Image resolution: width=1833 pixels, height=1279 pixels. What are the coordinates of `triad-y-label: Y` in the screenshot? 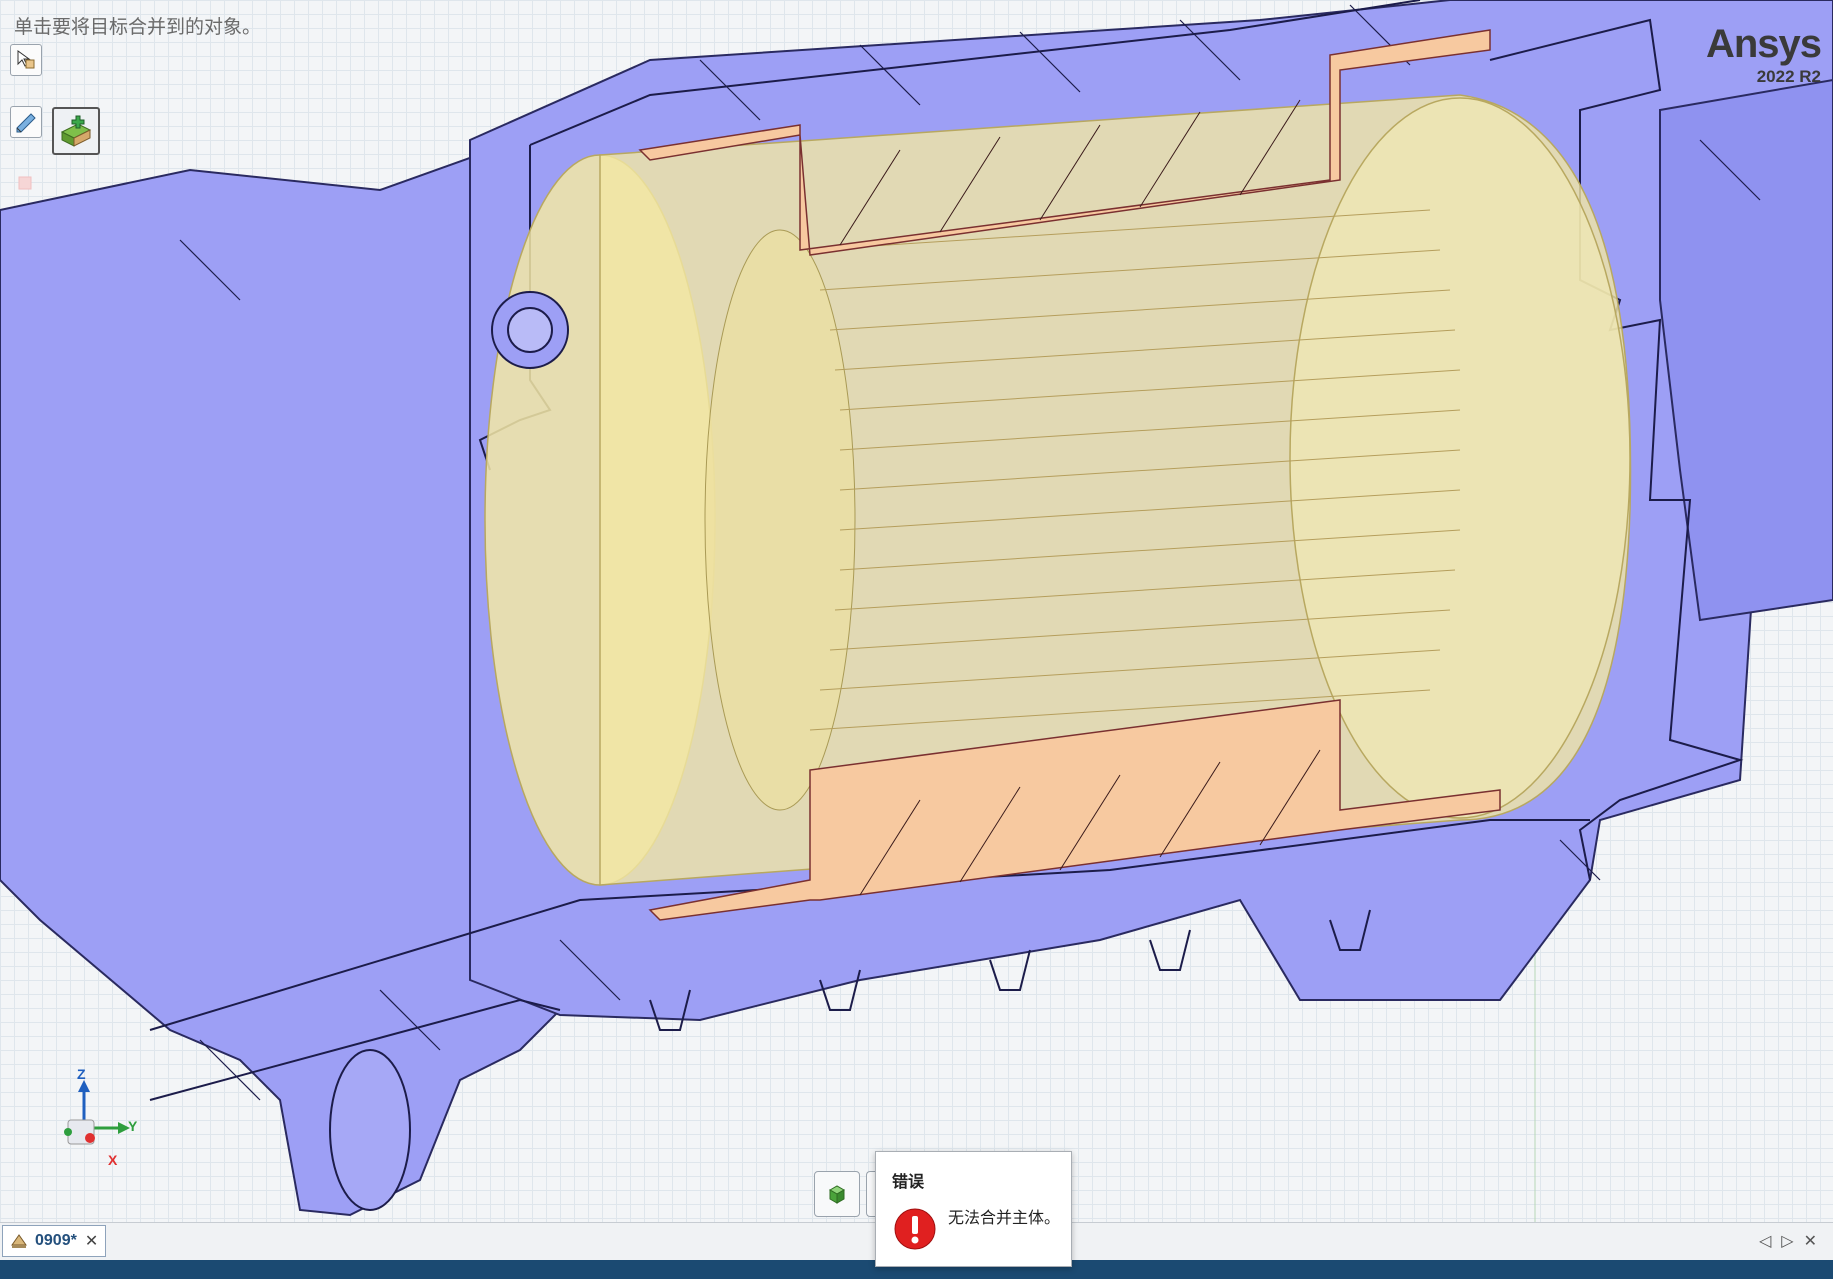 It's located at (133, 1126).